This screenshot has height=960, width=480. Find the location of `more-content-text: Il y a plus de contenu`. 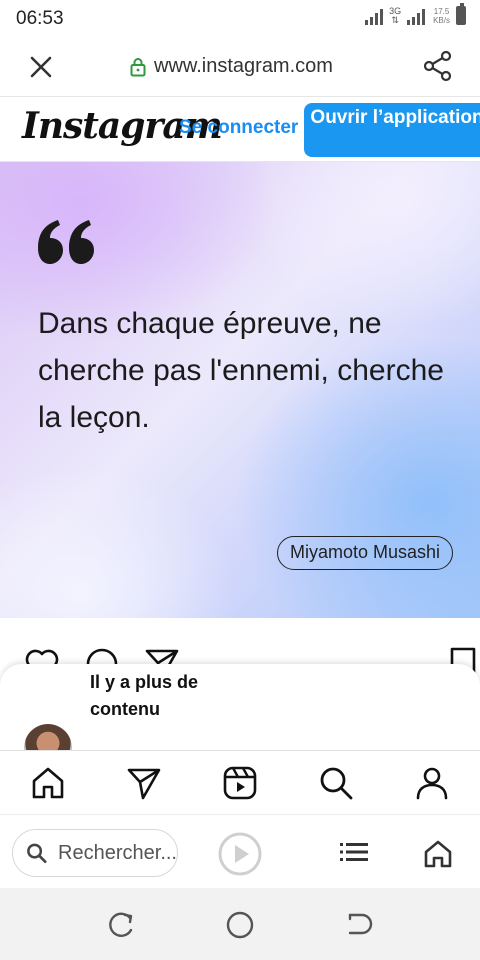

more-content-text: Il y a plus de contenu is located at coordinates (144, 695).